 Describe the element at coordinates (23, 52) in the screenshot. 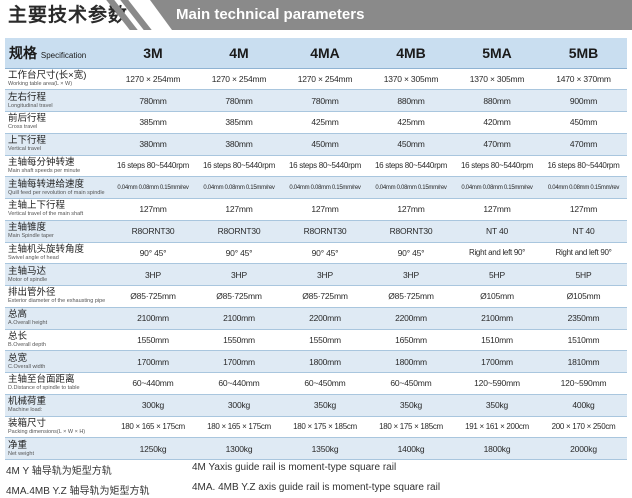

I see `spec-header-cn: 规格` at that location.